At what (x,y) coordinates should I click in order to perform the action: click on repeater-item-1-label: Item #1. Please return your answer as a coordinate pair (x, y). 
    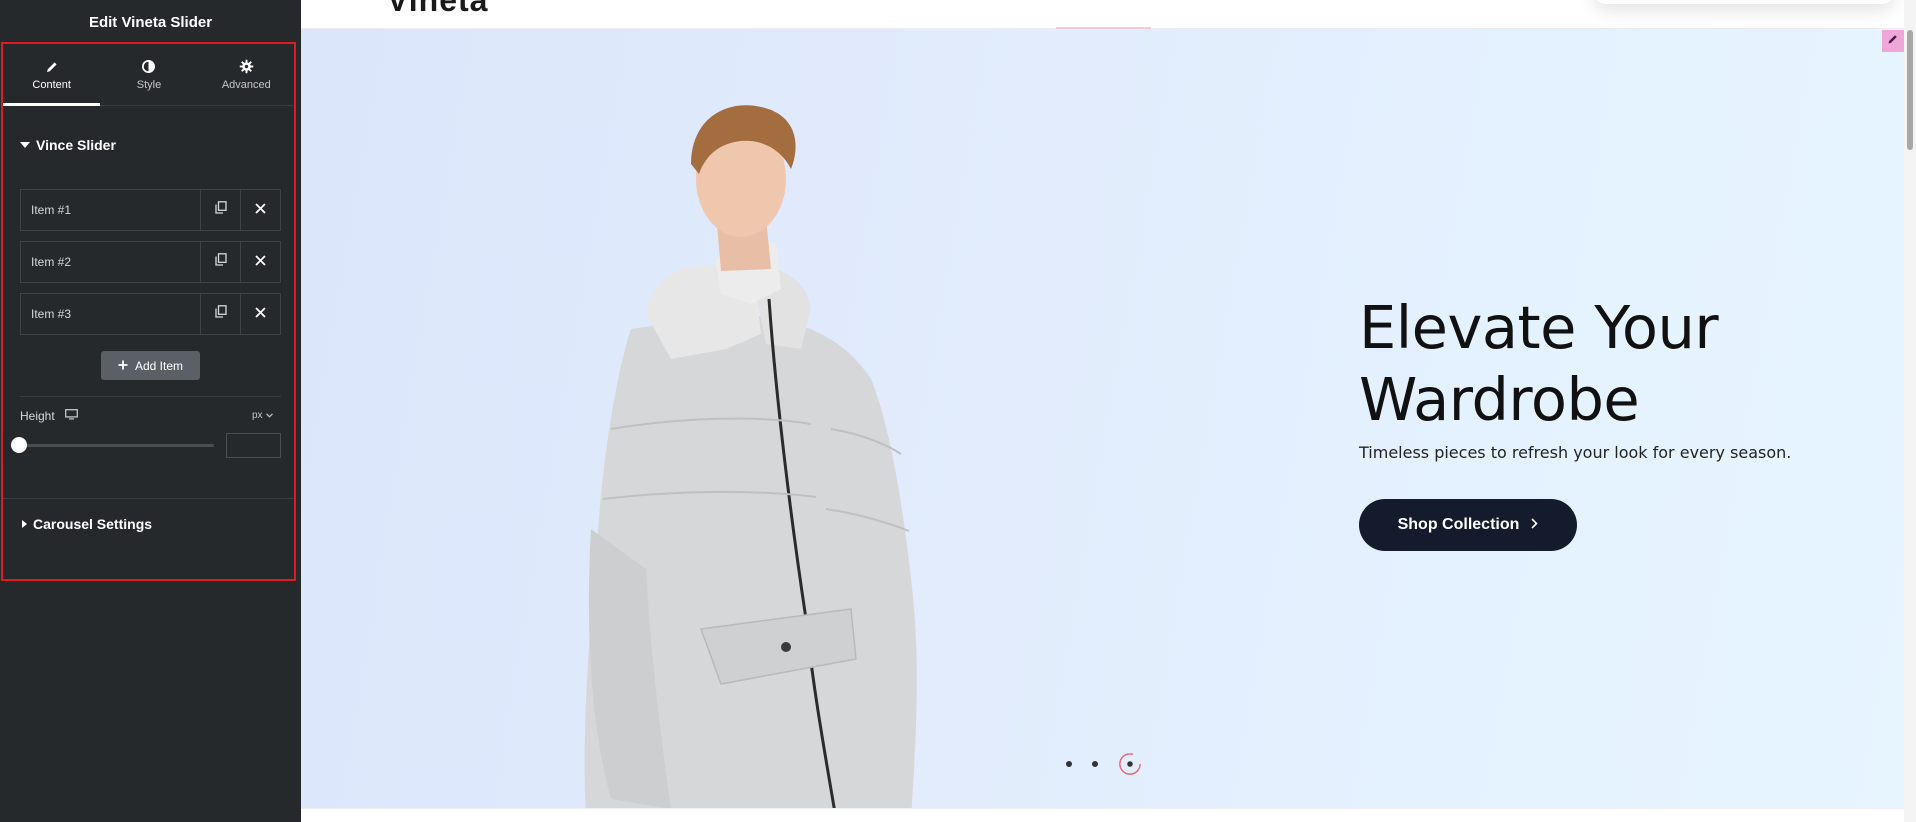
    Looking at the image, I should click on (110, 210).